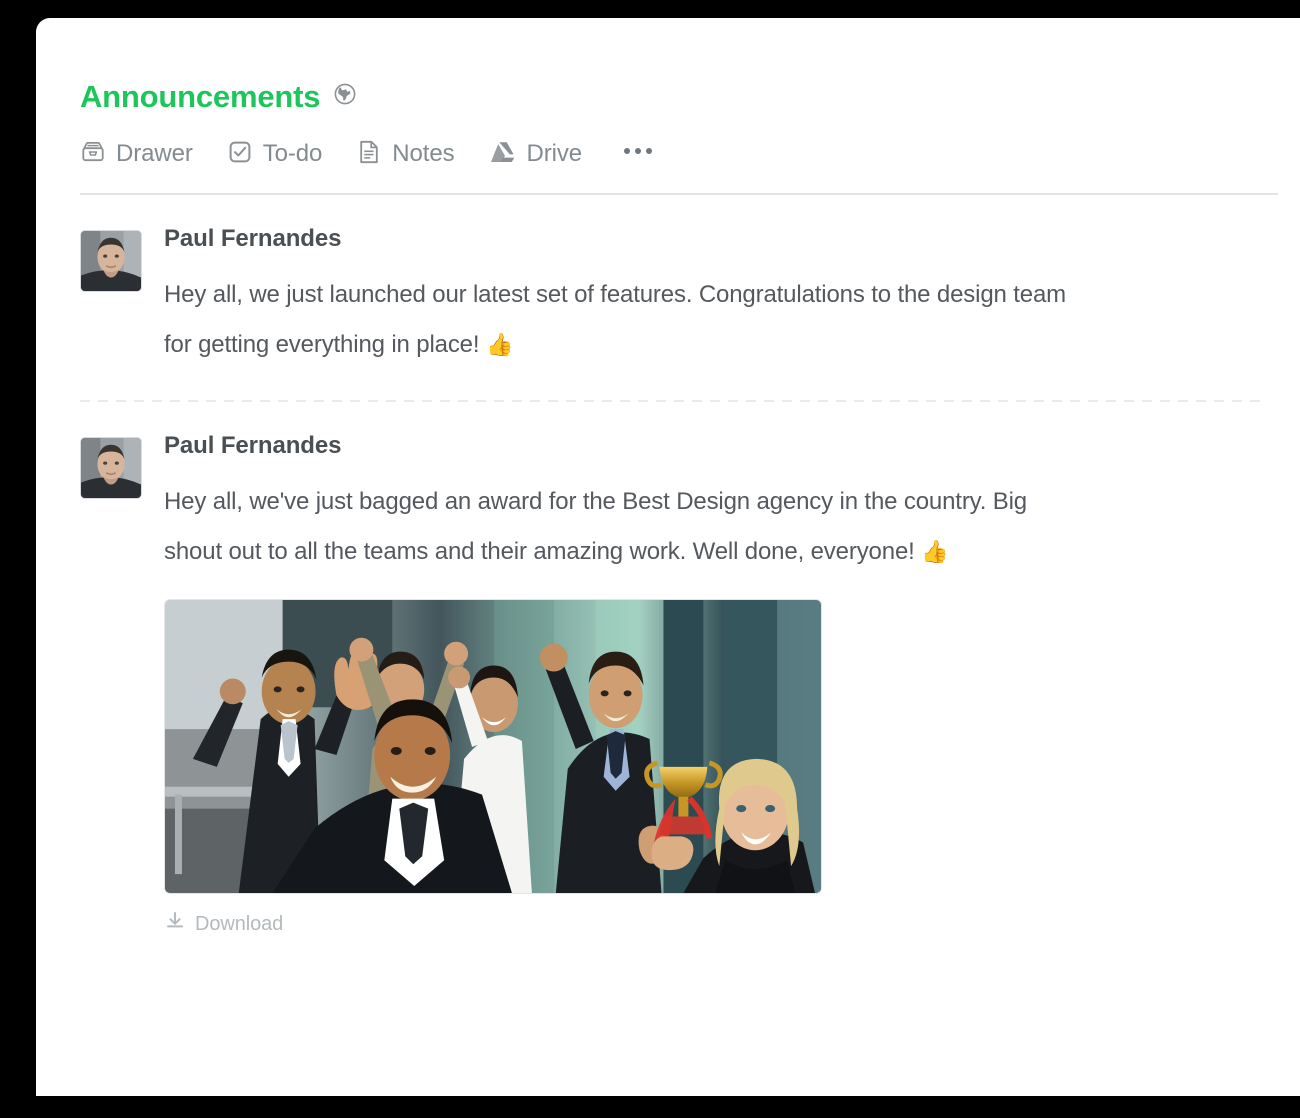 This screenshot has height=1118, width=1300. I want to click on toolbar-item-notes: Notes, so click(405, 154).